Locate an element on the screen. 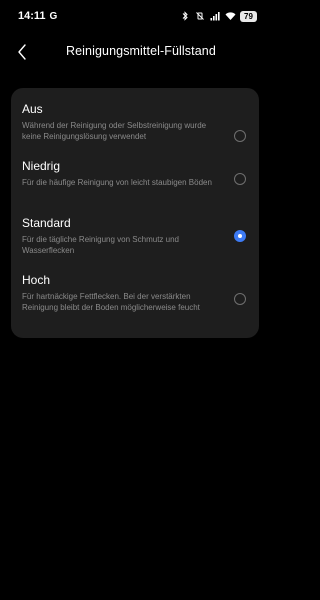  chevron-left-icon is located at coordinates (22, 52).